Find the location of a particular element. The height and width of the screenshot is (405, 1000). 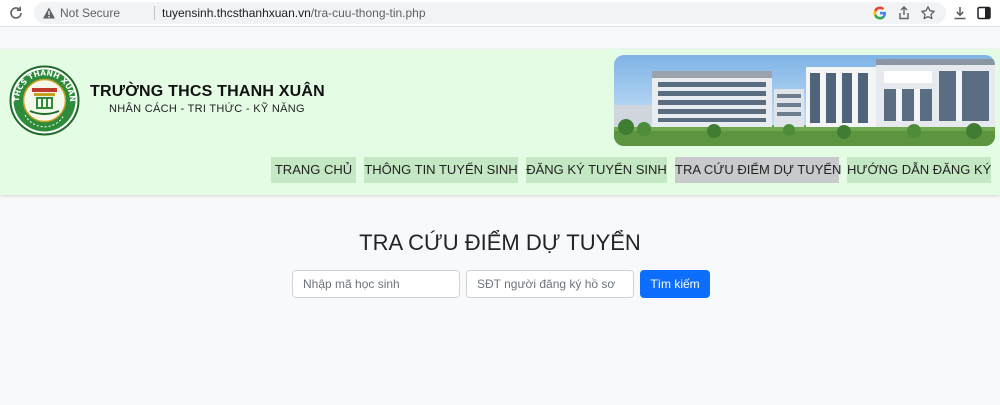

address-divider is located at coordinates (154, 13).